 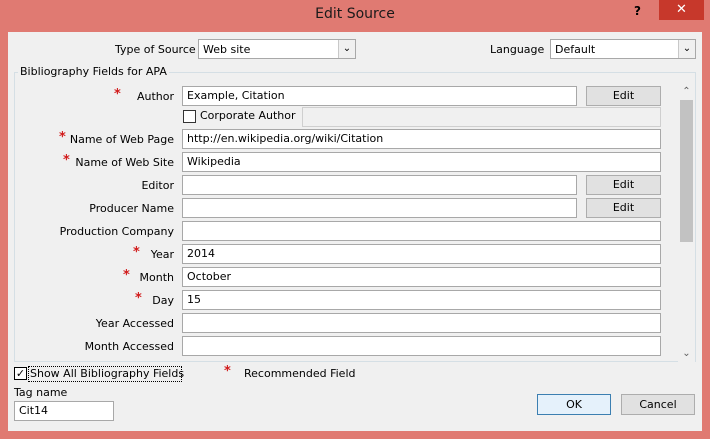 What do you see at coordinates (124, 162) in the screenshot?
I see `name-of-web-site-label: Name of Web Site` at bounding box center [124, 162].